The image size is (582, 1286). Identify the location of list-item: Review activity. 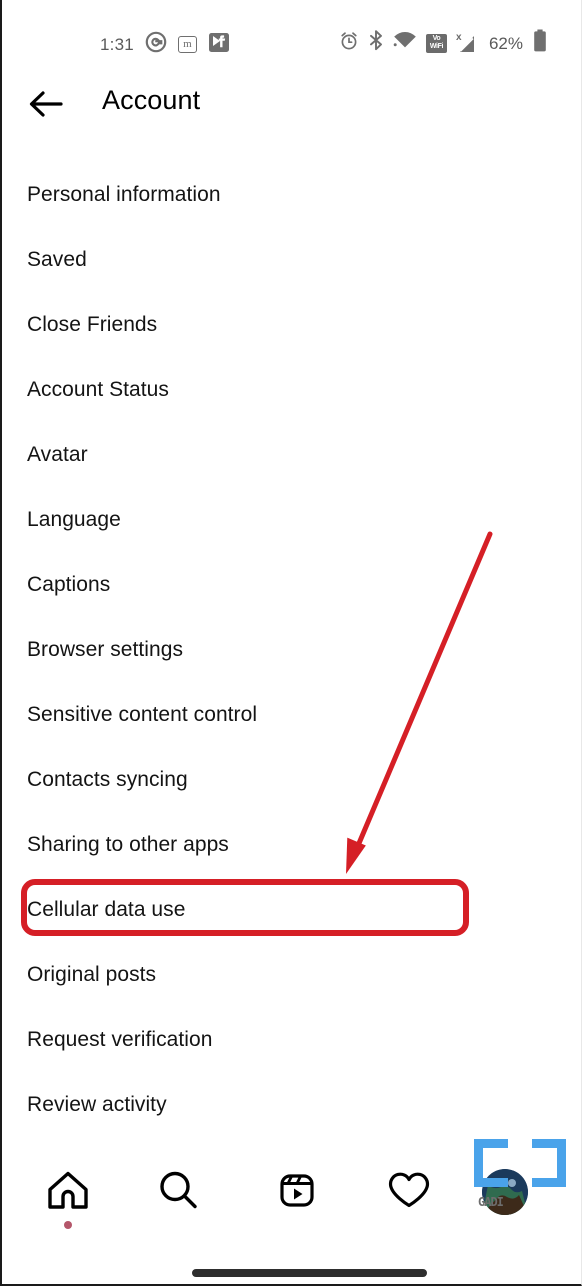
(291, 1104).